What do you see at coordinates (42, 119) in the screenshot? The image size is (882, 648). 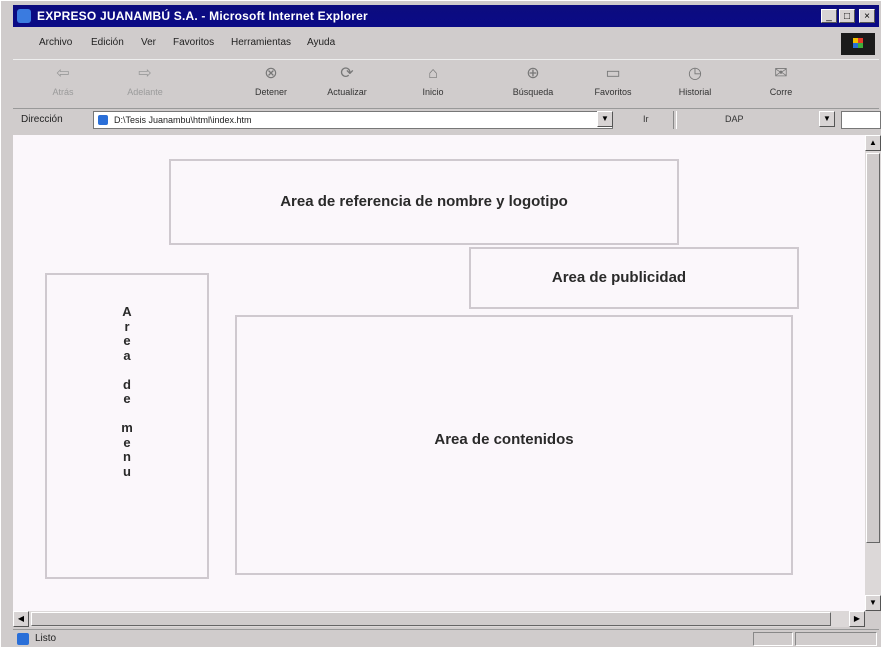 I see `address-label: Dirección` at bounding box center [42, 119].